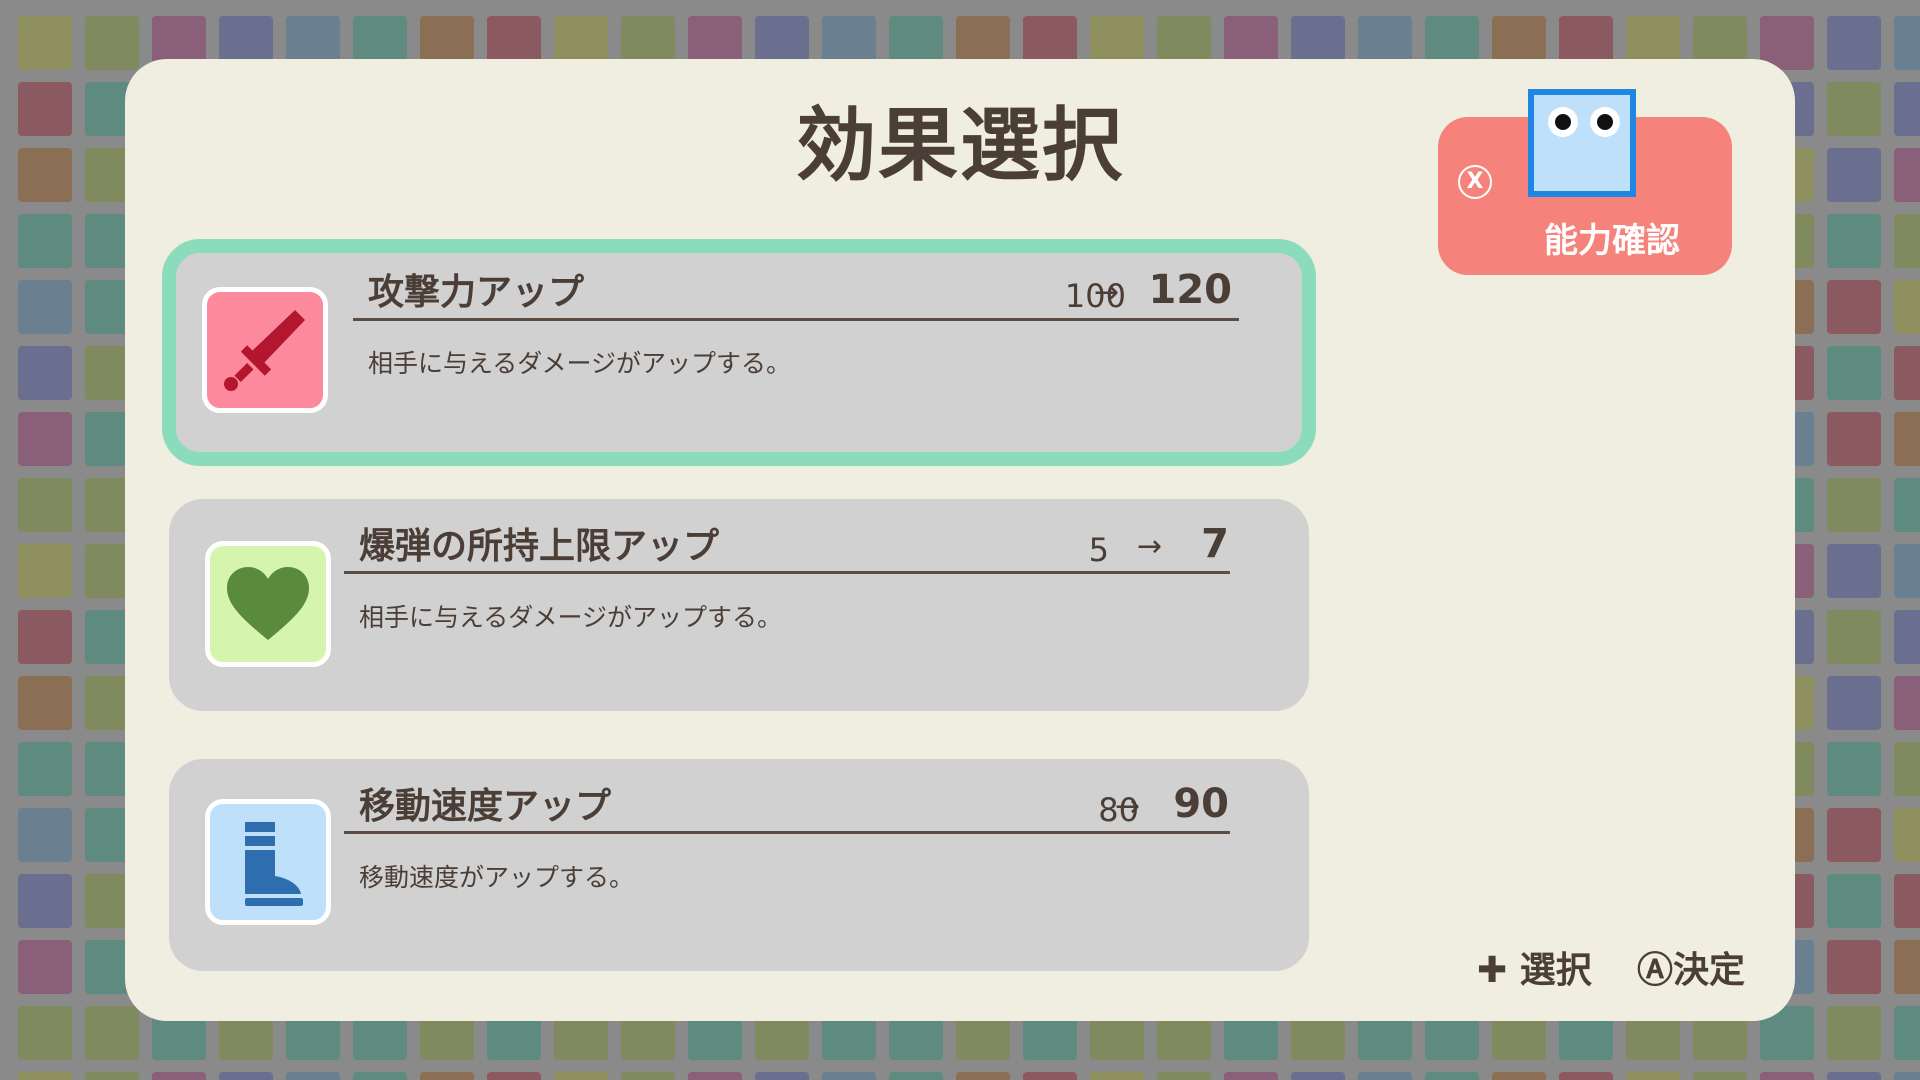 The image size is (1920, 1080). What do you see at coordinates (485, 806) in the screenshot?
I see `option-name: 移動速度アップ` at bounding box center [485, 806].